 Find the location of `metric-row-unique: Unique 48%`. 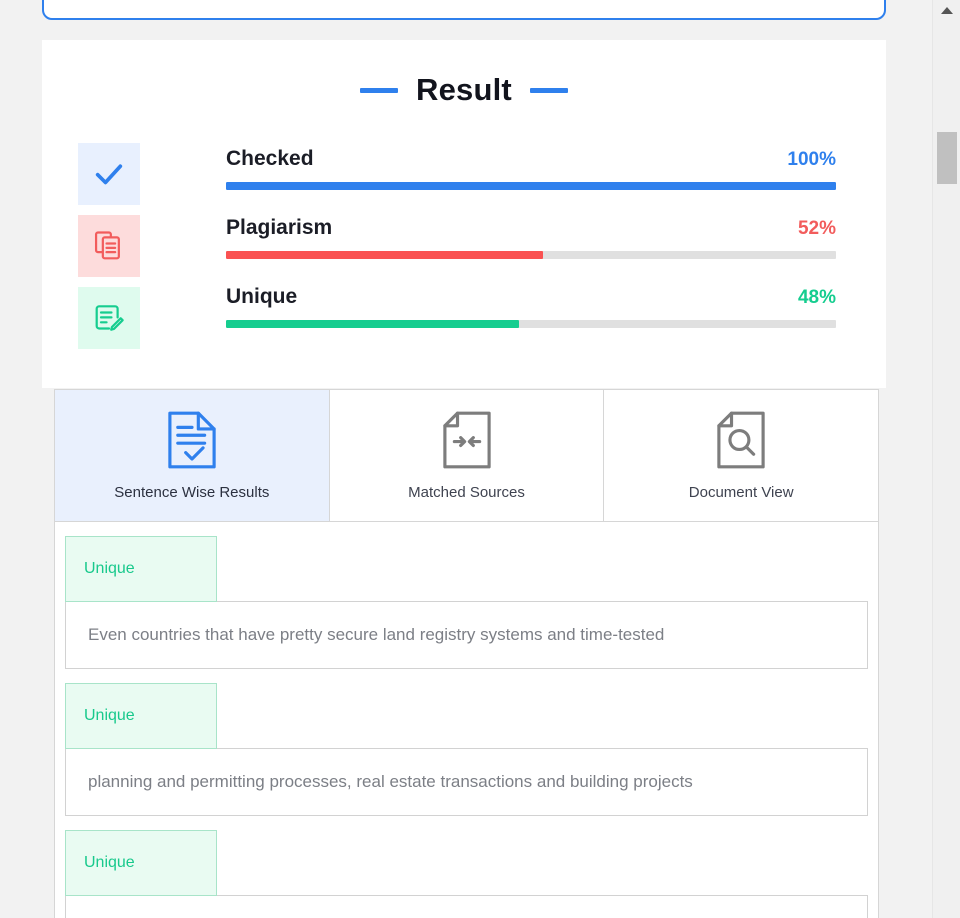

metric-row-unique: Unique 48% is located at coordinates (531, 306).